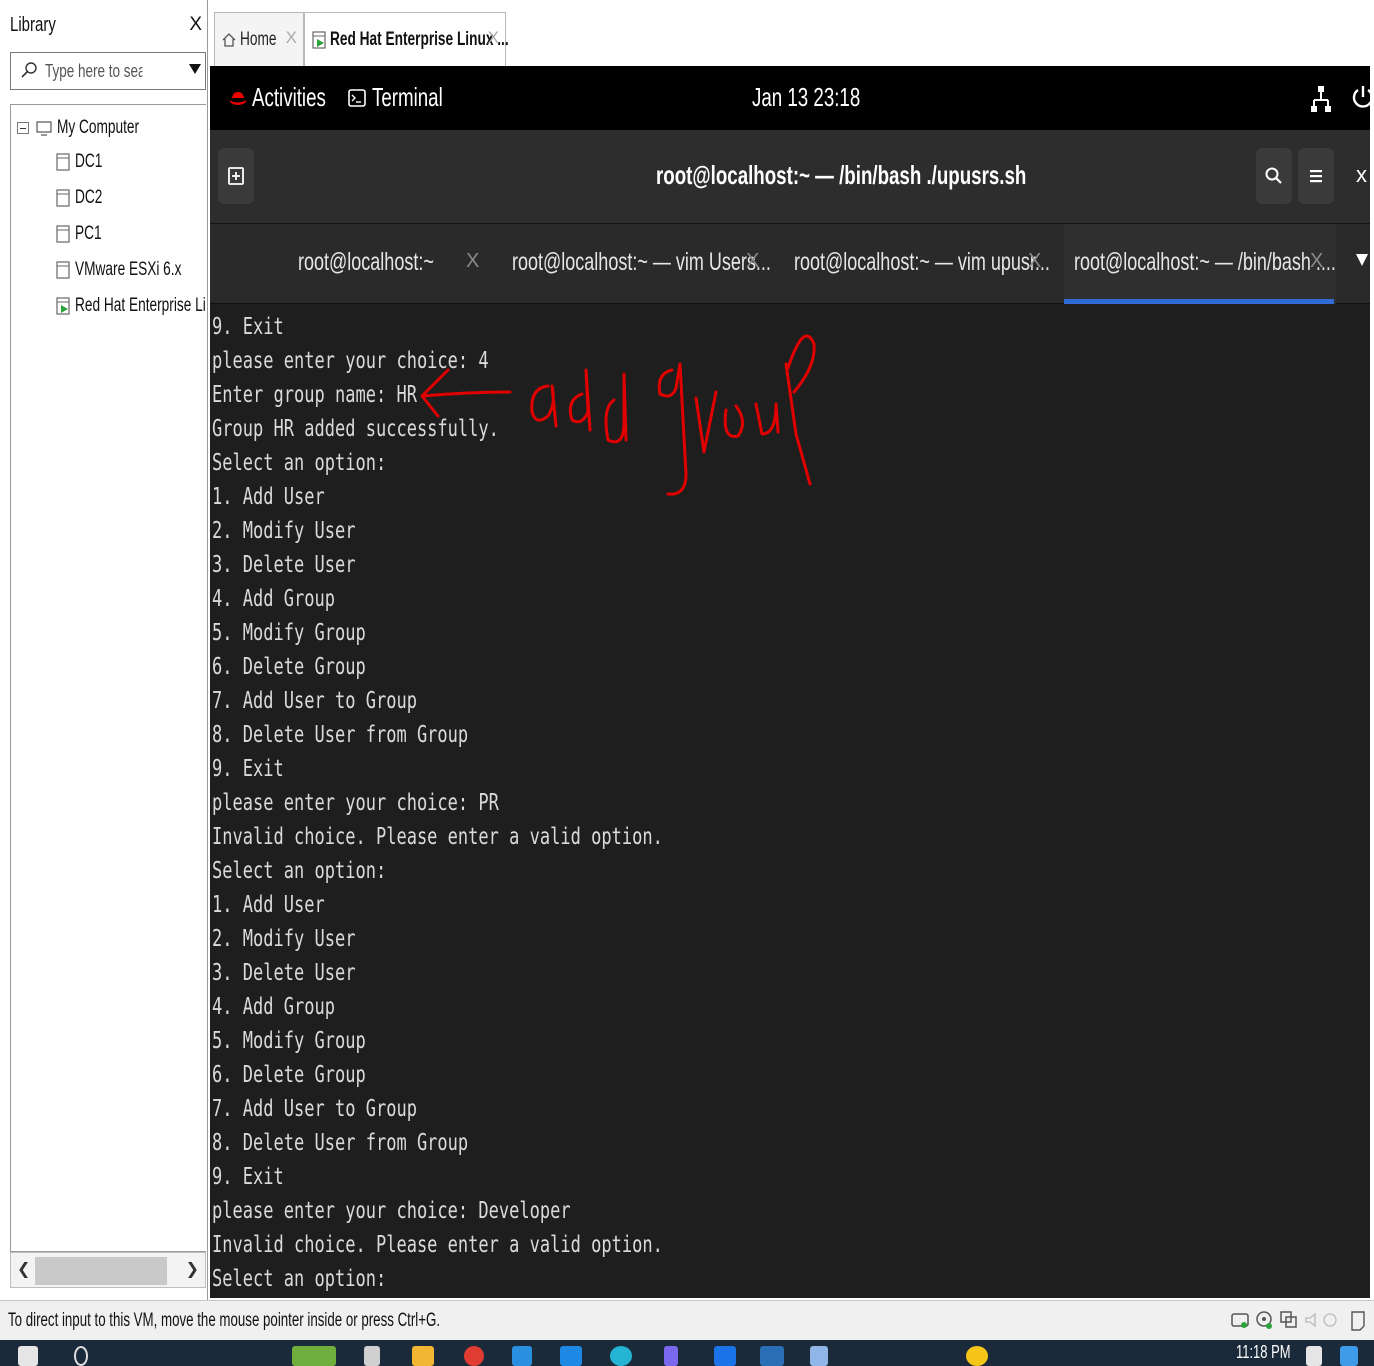 The image size is (1374, 1366). I want to click on edge-icon, so click(621, 1356).